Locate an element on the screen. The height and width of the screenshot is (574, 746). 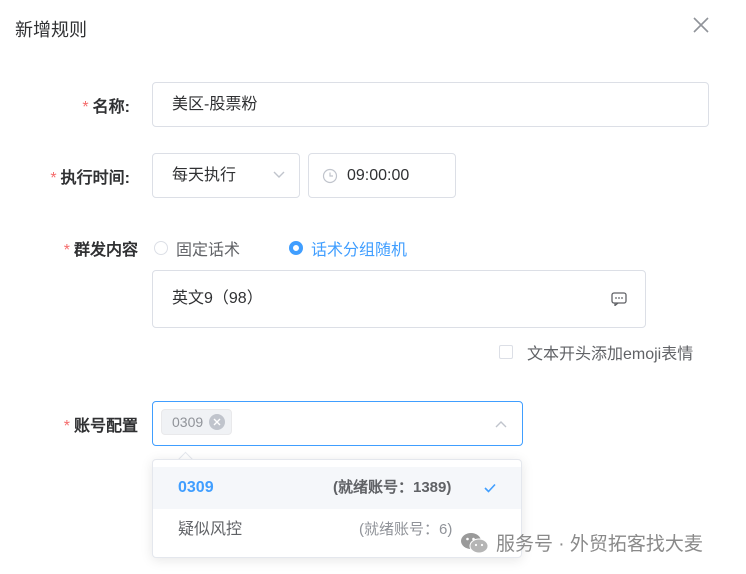
exec-time-label-text: 执行时间: is located at coordinates (95, 178).